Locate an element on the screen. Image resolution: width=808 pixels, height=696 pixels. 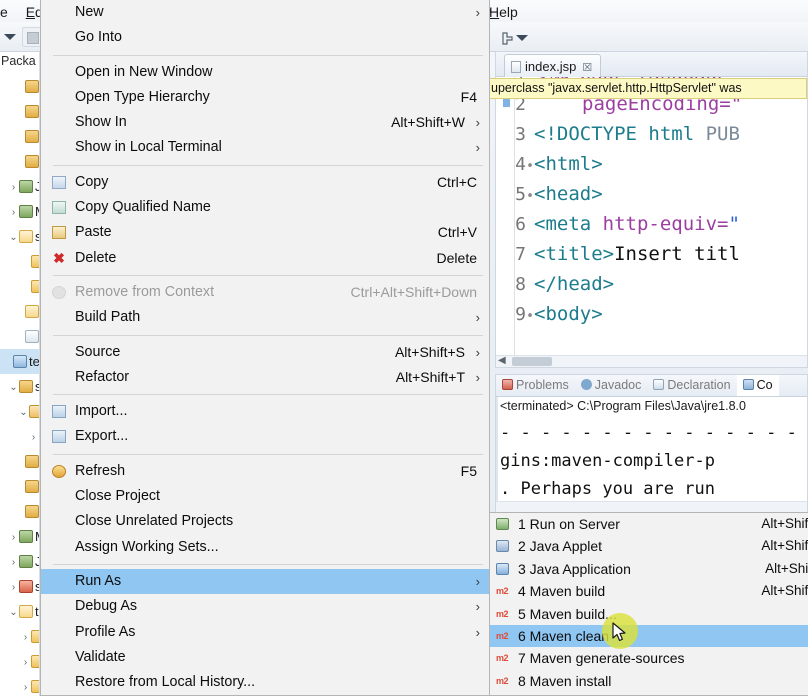
code-line: 8 </head> is located at coordinates (619, 284).